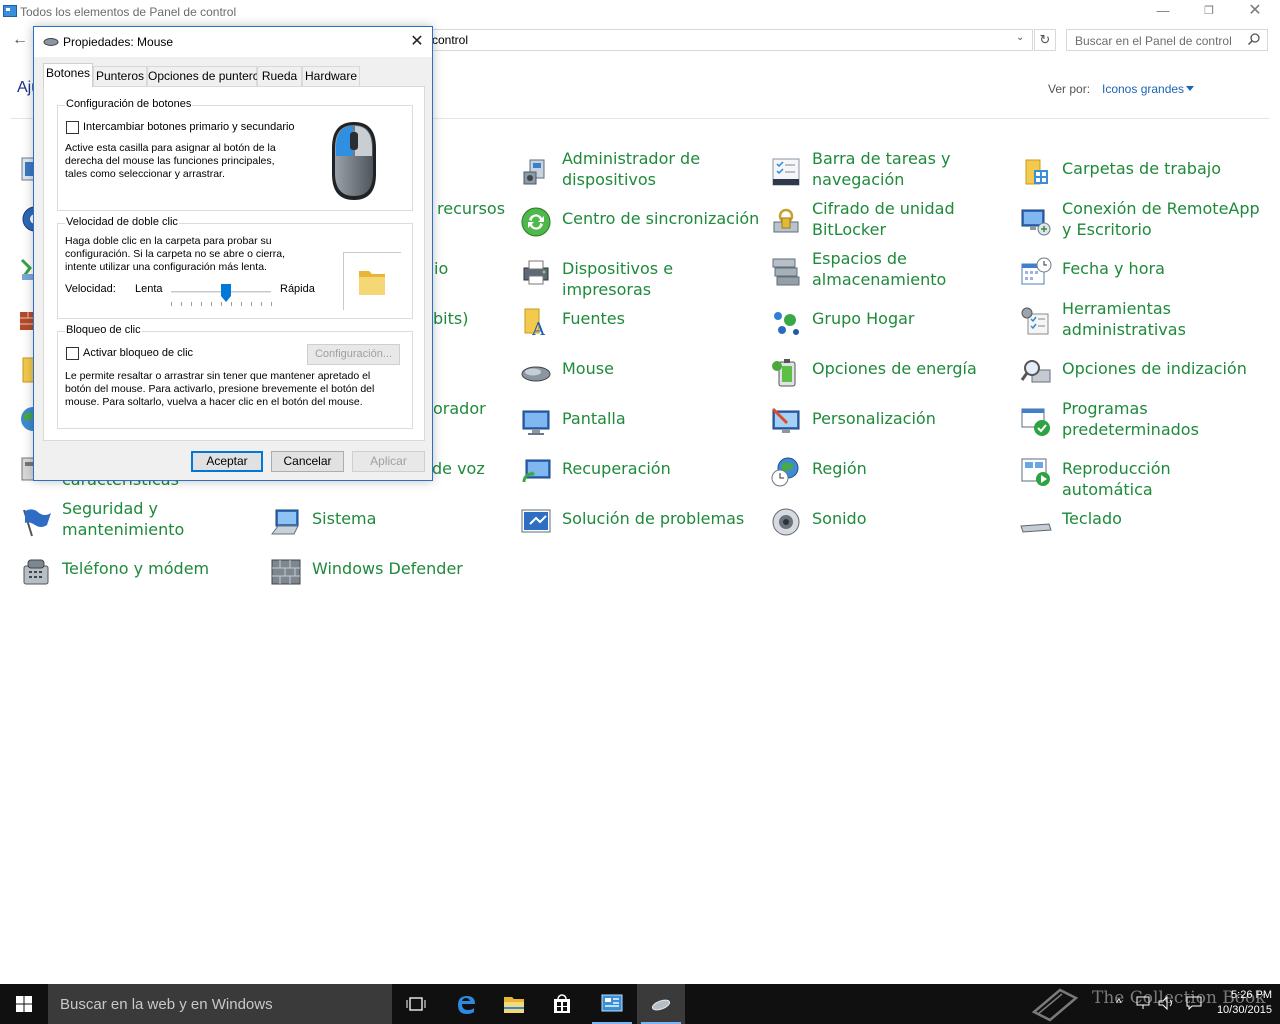  Describe the element at coordinates (1145, 521) in the screenshot. I see `item-teclado: Teclado` at that location.